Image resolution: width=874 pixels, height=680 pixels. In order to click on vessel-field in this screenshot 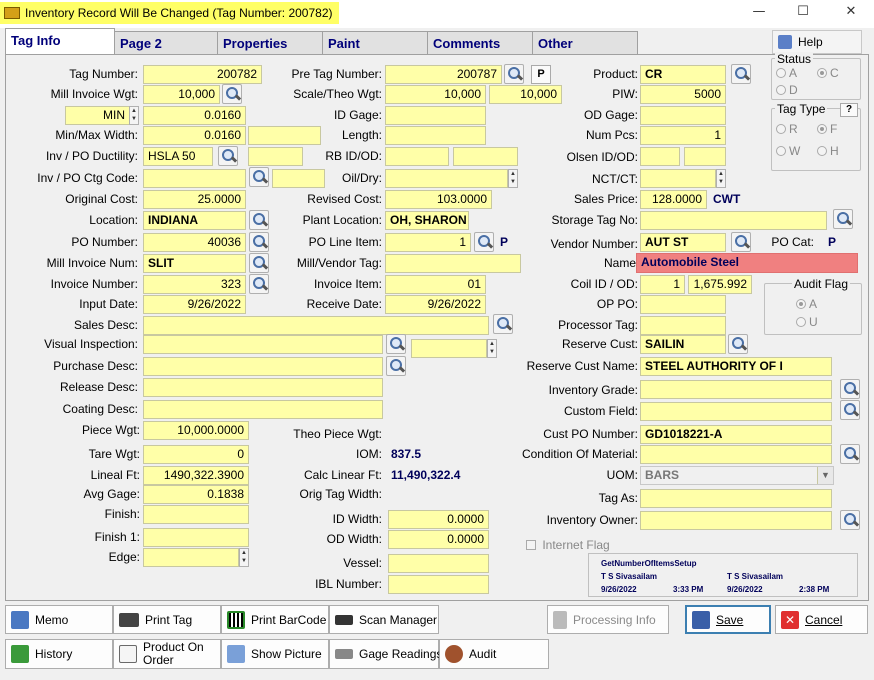, I will do `click(438, 563)`.